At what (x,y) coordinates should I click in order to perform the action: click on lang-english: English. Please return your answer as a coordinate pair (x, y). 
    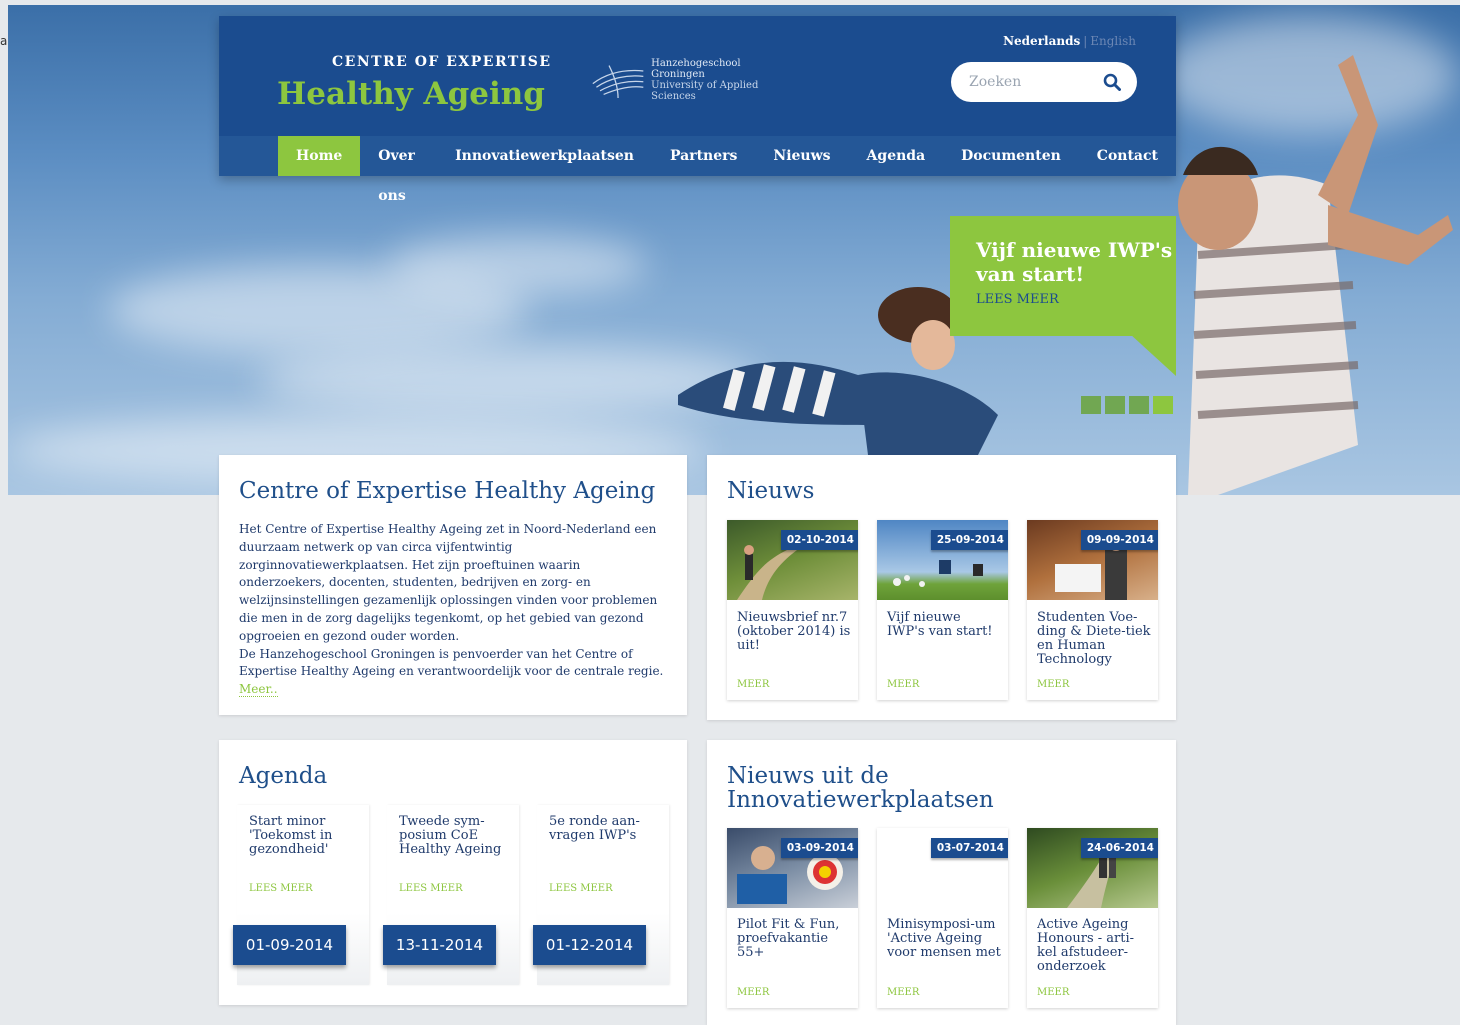
    Looking at the image, I should click on (1113, 41).